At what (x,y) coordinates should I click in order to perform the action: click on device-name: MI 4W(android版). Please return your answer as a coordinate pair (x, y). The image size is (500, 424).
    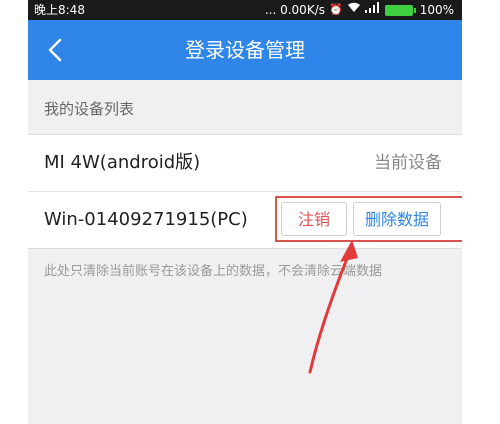
    Looking at the image, I should click on (122, 162).